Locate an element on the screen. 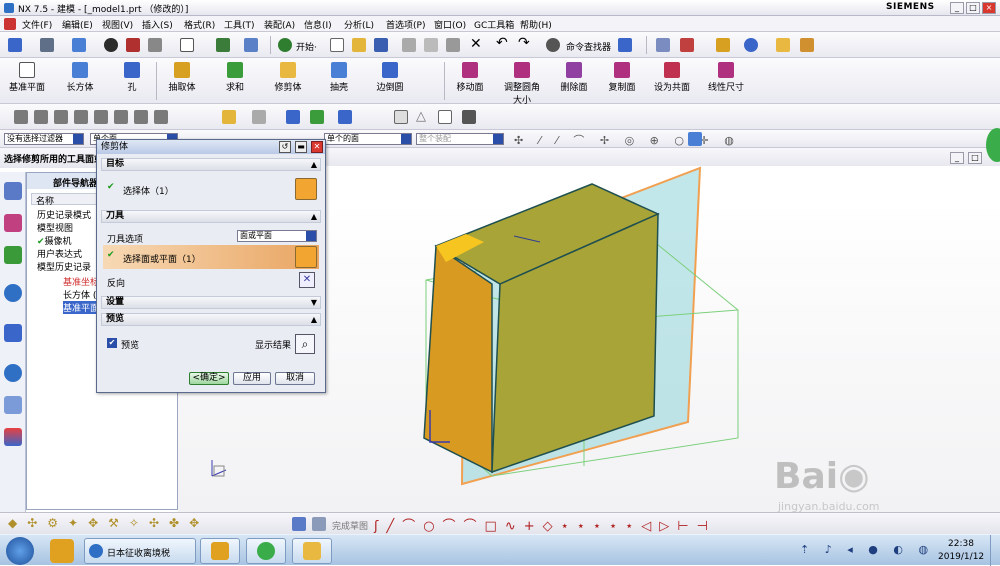  preview-section-header: 预览 ▲ is located at coordinates (211, 319).